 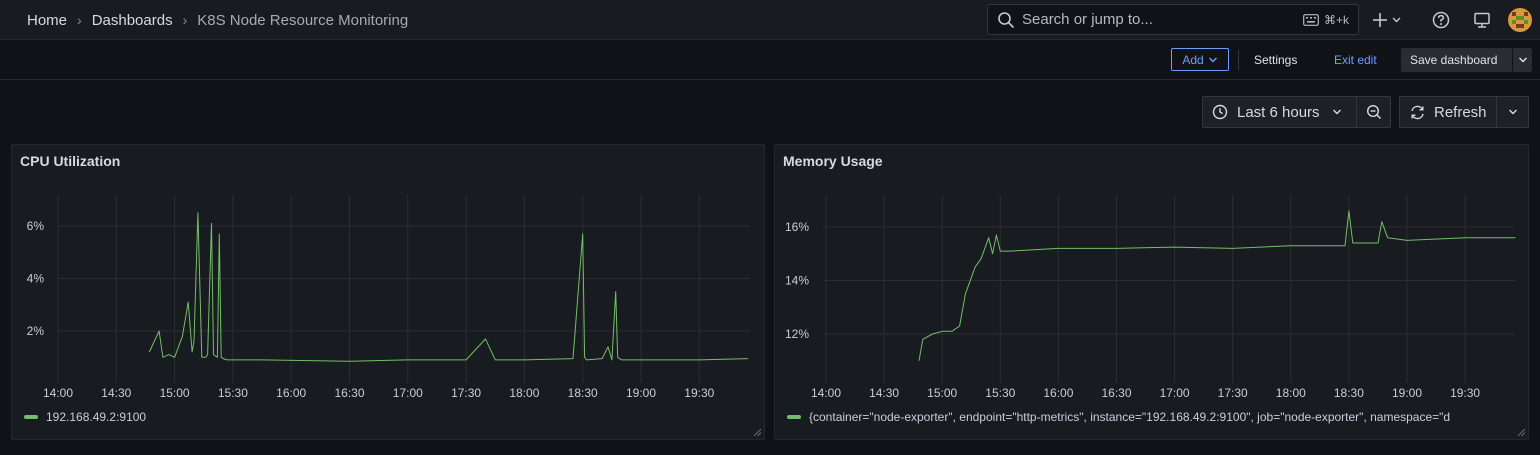 I want to click on search-shortcut: ⌘+k, so click(x=1326, y=20).